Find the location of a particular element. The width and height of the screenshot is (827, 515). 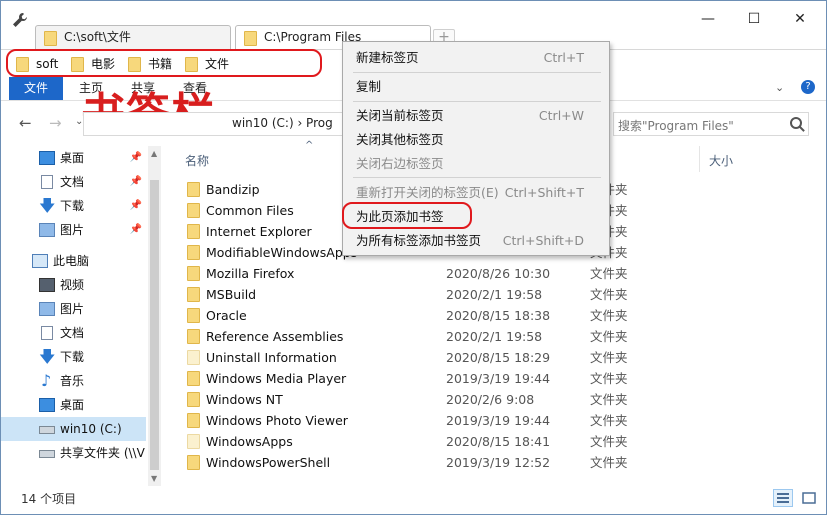

sidebar-item-documents: 文档 is located at coordinates (73, 333).